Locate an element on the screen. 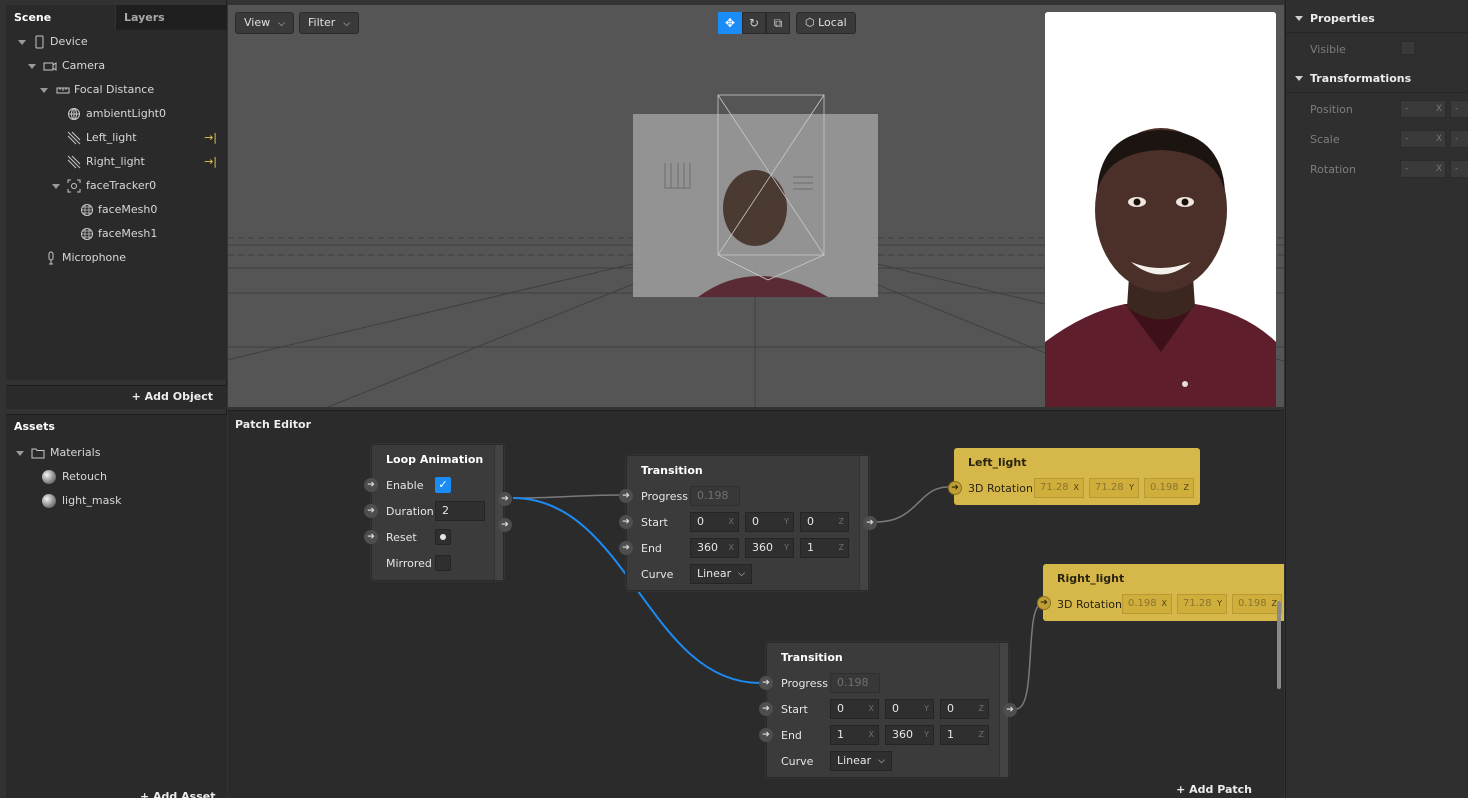 The width and height of the screenshot is (1468, 798). tree-item-face-mesh-0: faceMesh0 is located at coordinates (116, 210).